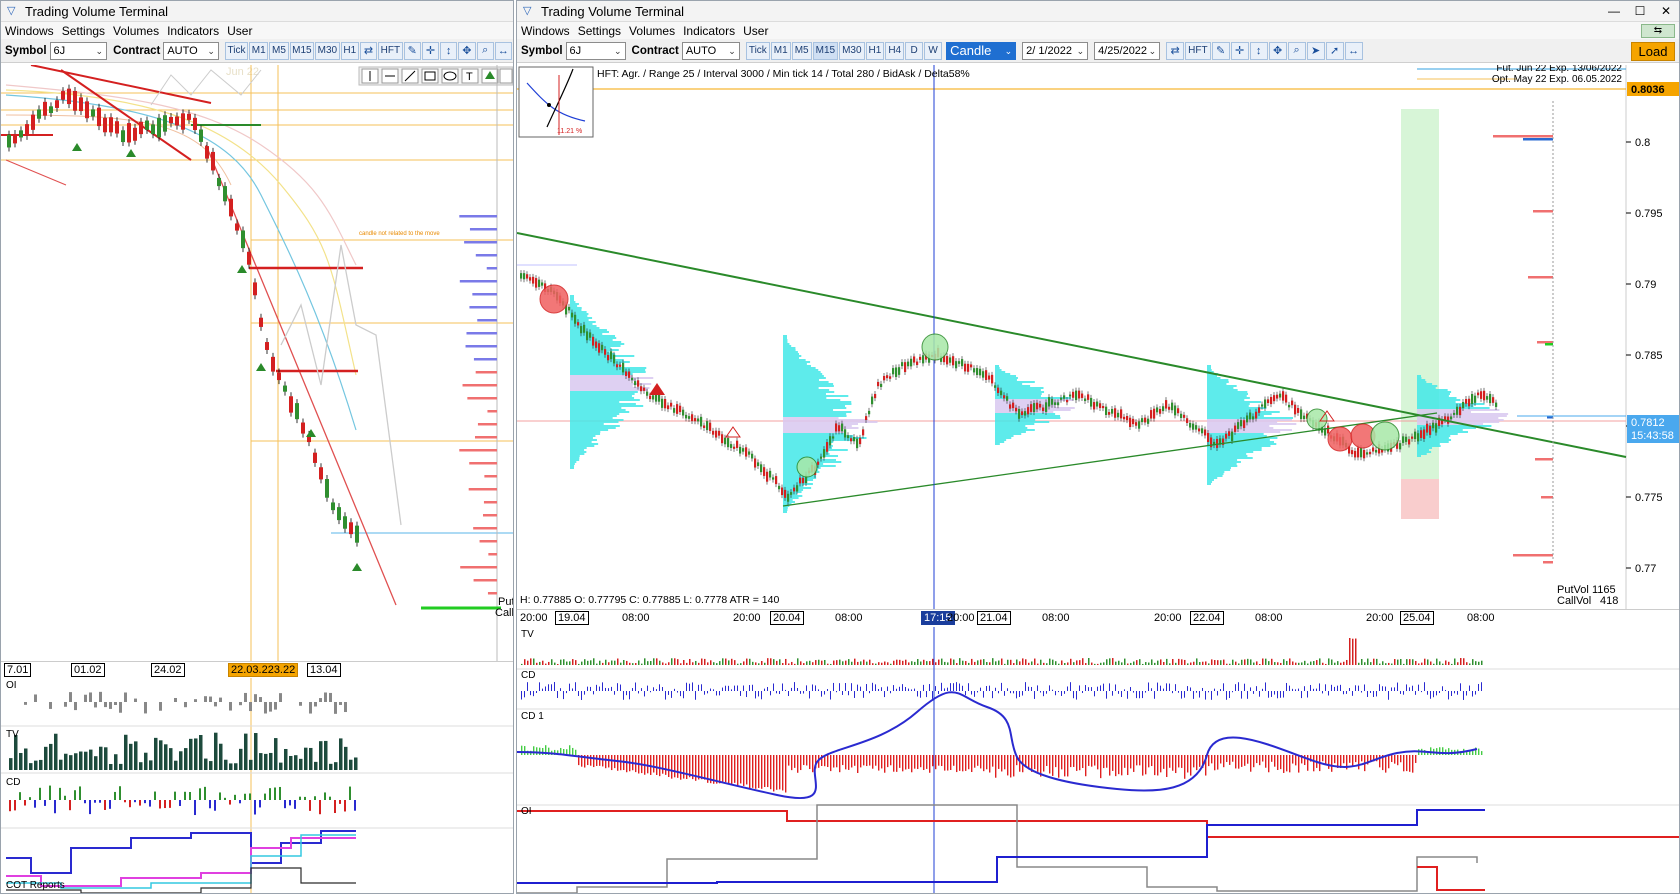  What do you see at coordinates (981, 50) in the screenshot?
I see `chart-type-select: Candle ⌄` at bounding box center [981, 50].